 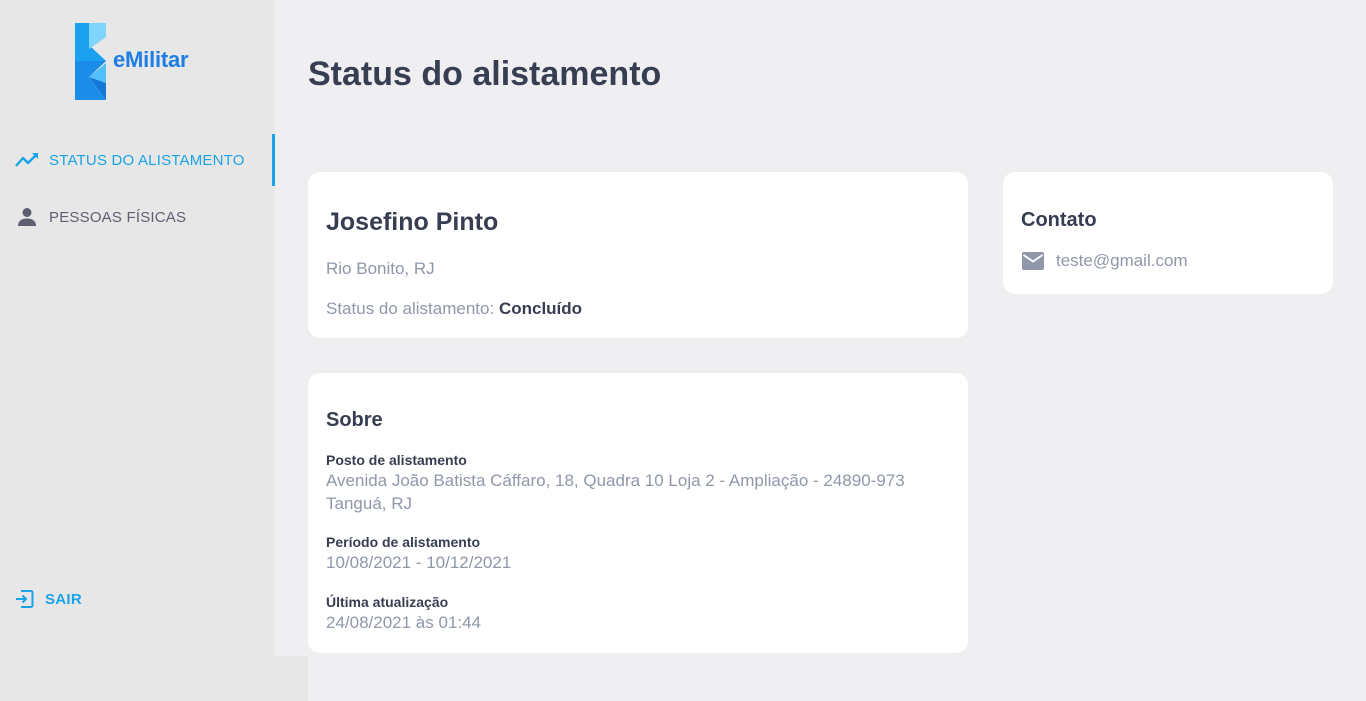 I want to click on logout-button: SAIR, so click(x=48, y=599).